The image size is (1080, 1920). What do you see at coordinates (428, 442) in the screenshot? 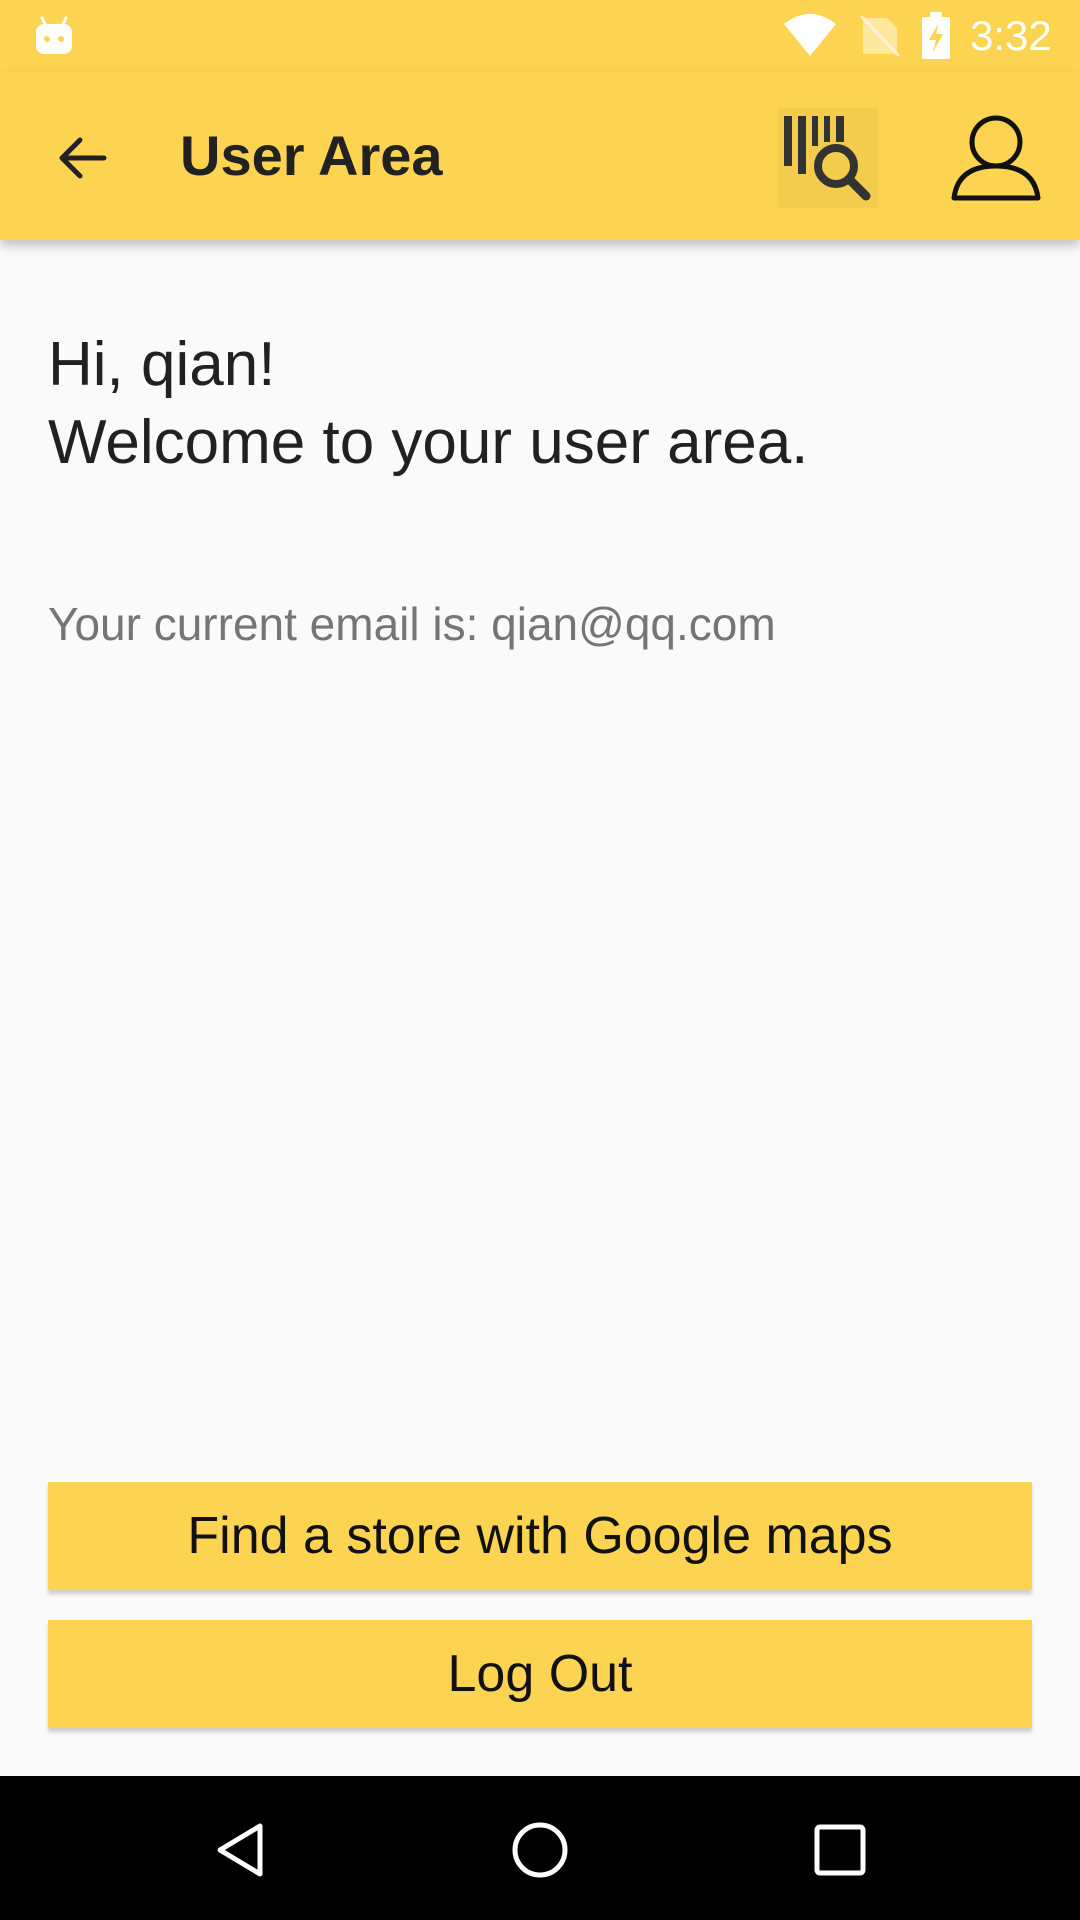
I see `greeting-welcome: Welcome to your user area.` at bounding box center [428, 442].